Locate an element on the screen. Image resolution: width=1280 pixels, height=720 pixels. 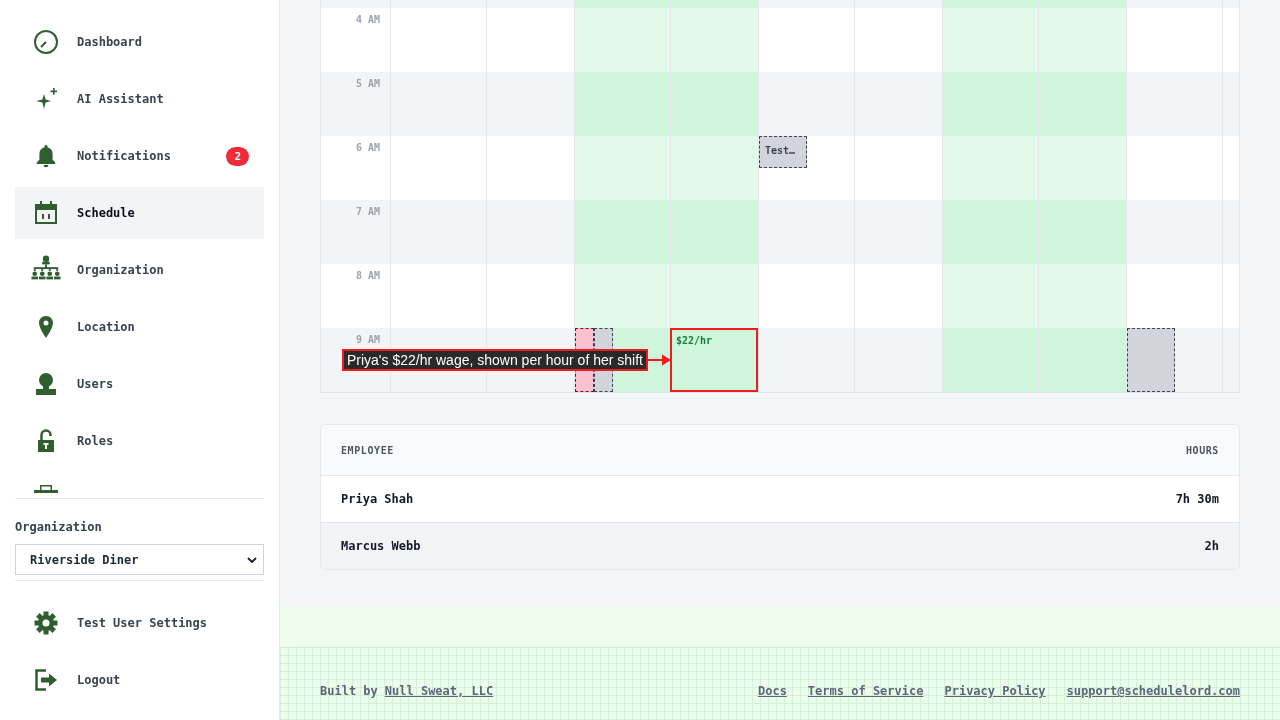
nav-item: Organization is located at coordinates (139, 270).